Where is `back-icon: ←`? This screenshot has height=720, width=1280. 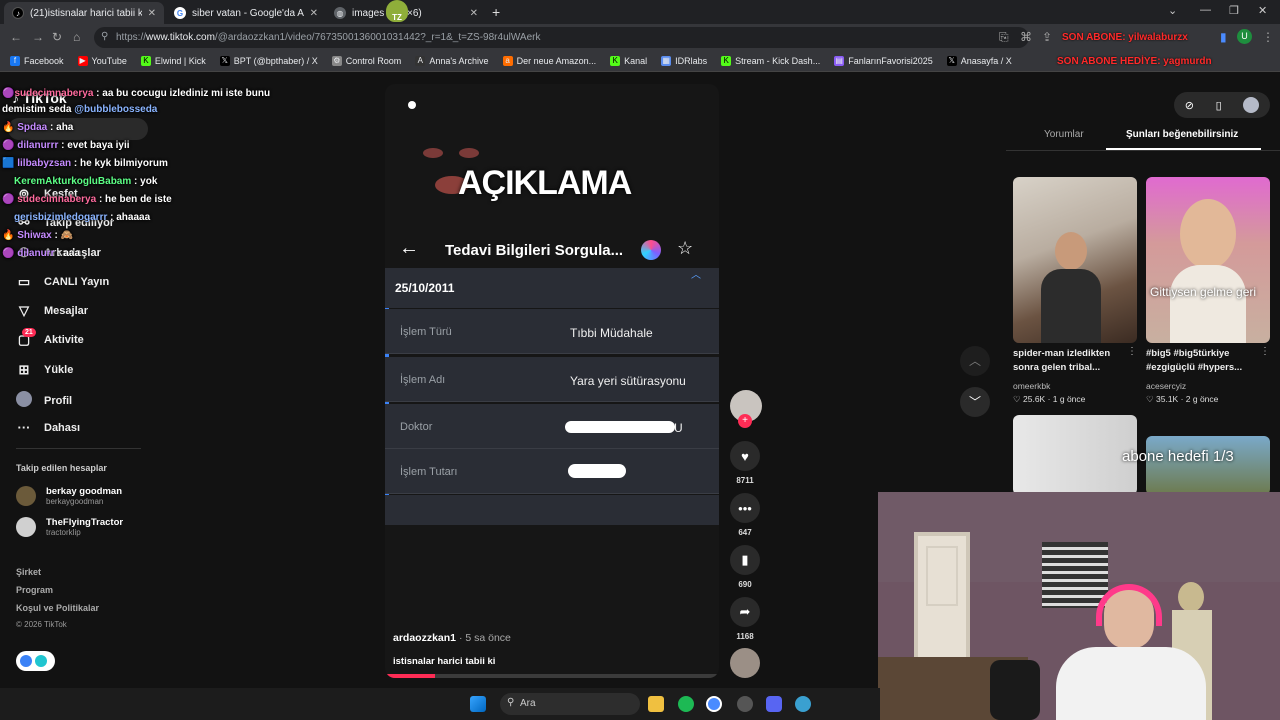
back-icon: ← is located at coordinates (16, 37).